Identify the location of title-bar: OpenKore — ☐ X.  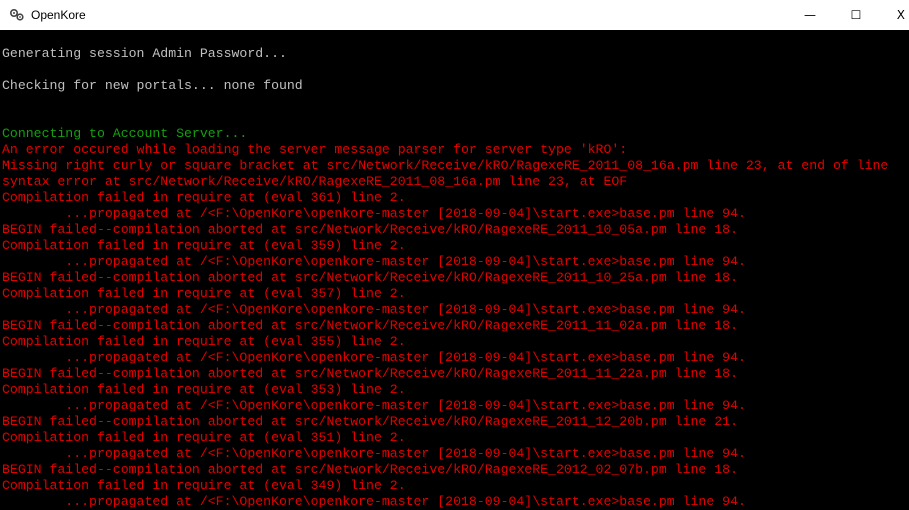
(454, 15).